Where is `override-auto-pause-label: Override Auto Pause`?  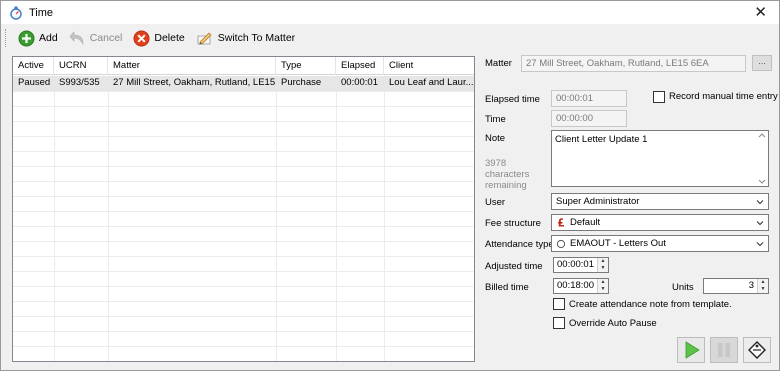 override-auto-pause-label: Override Auto Pause is located at coordinates (613, 323).